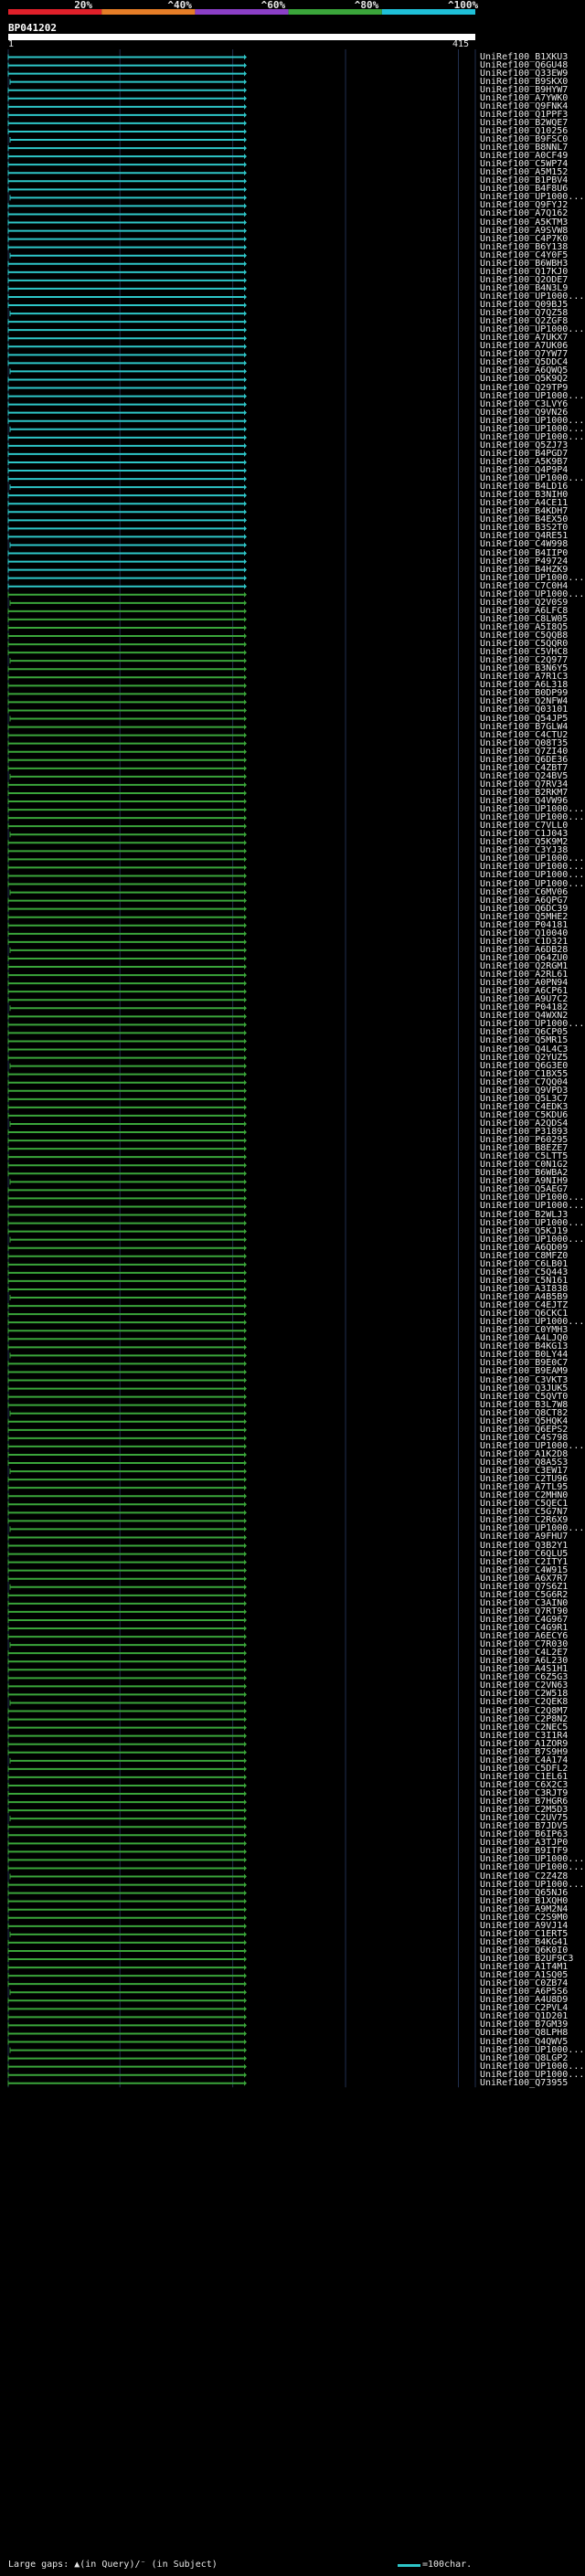 Image resolution: width=585 pixels, height=2576 pixels. I want to click on scale-label: ^80%, so click(367, 5).